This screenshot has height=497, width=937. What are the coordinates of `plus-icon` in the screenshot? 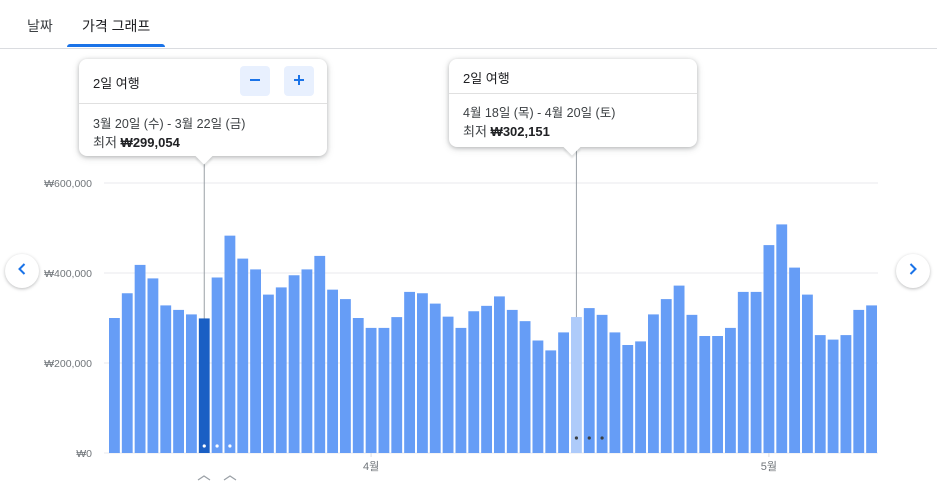 It's located at (299, 81).